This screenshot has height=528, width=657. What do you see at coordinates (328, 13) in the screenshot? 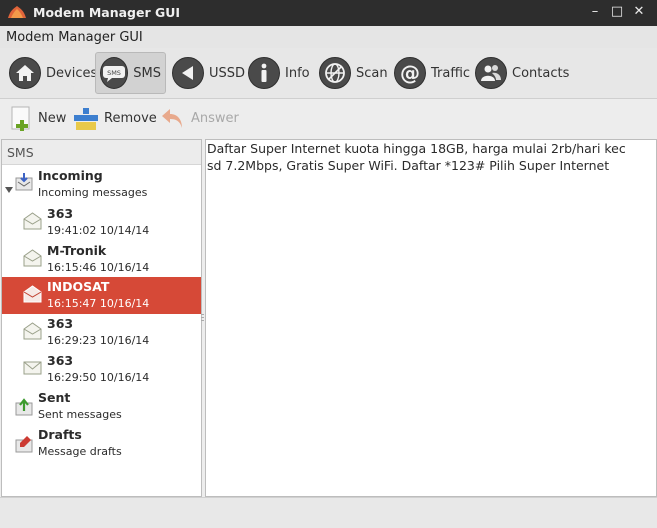
I see `title-bar: Modem Manager GUI – □ ✕` at bounding box center [328, 13].